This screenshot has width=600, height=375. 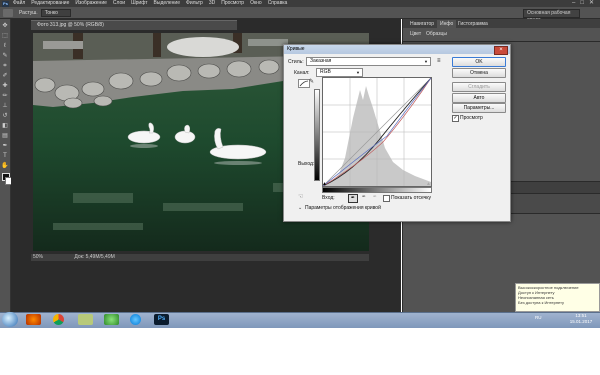 I want to click on dialog-title: Кривые, so click(x=296, y=49).